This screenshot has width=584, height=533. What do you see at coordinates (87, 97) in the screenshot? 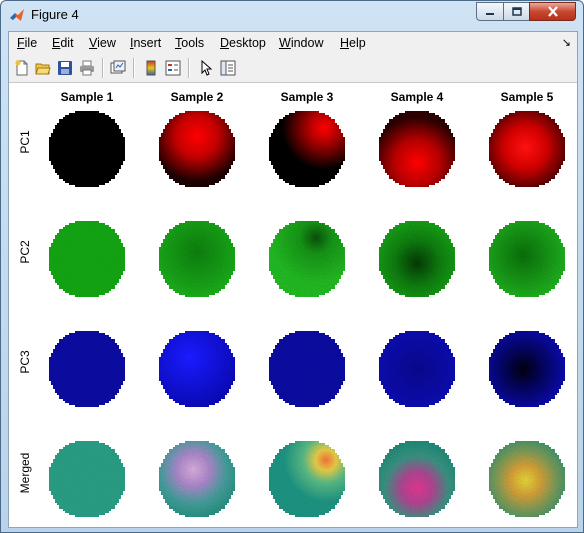
I see `column-title-sample-1: Sample 1` at bounding box center [87, 97].